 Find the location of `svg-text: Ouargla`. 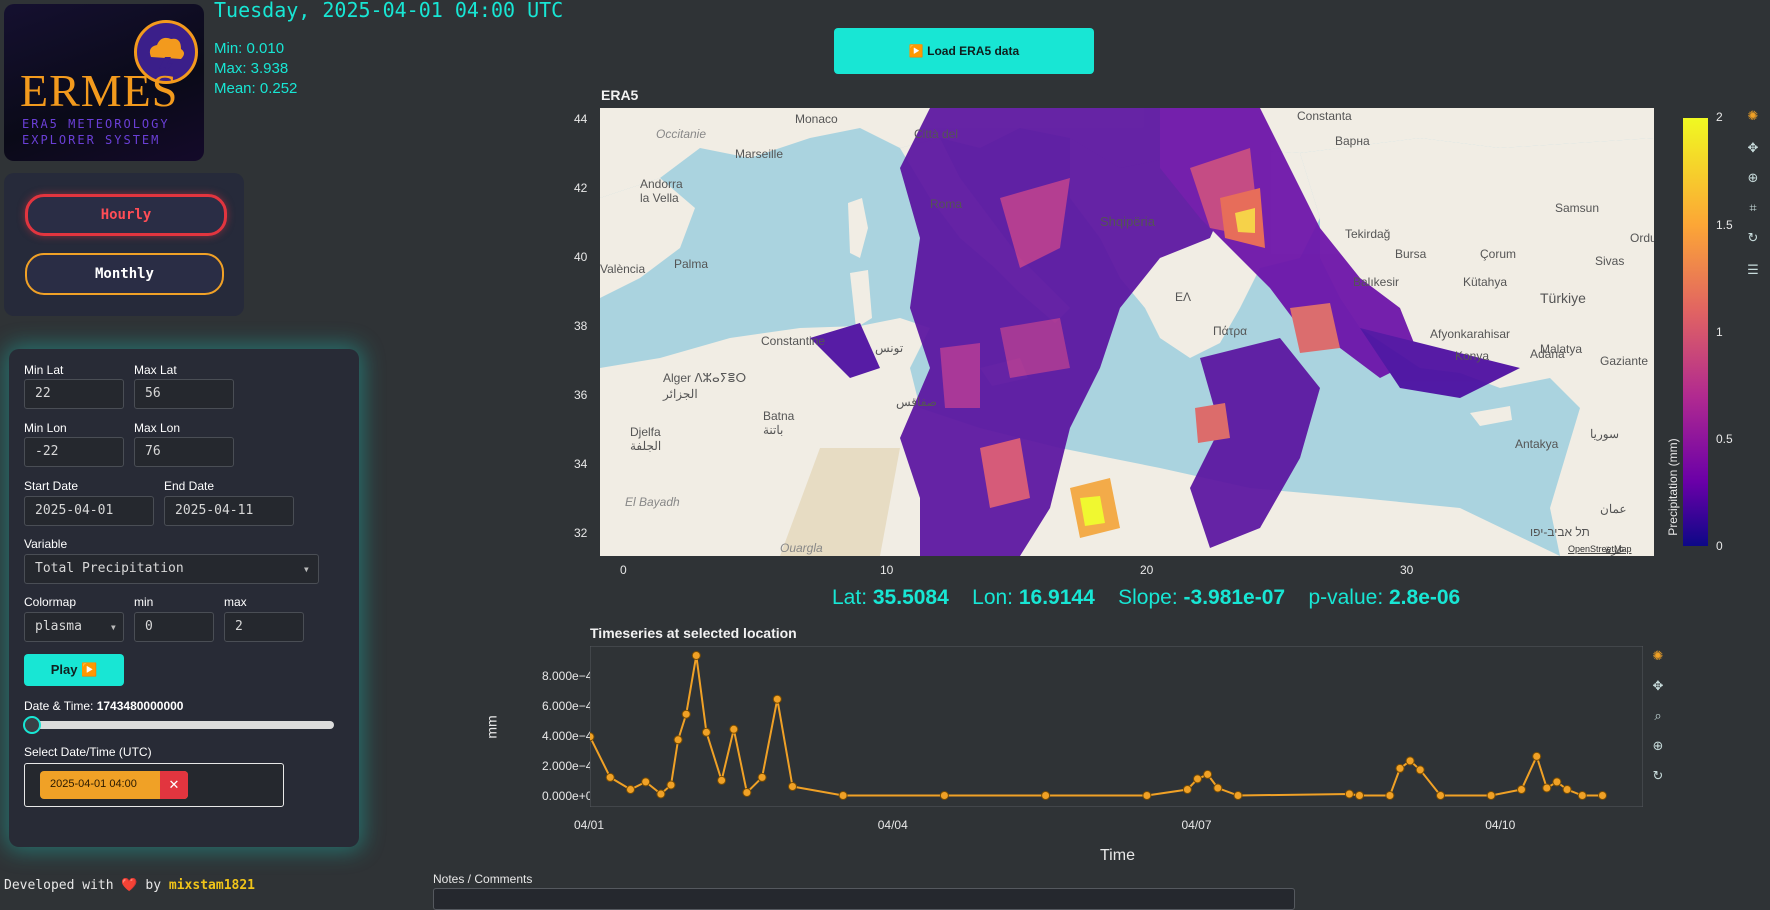

svg-text: Ouargla is located at coordinates (801, 548).